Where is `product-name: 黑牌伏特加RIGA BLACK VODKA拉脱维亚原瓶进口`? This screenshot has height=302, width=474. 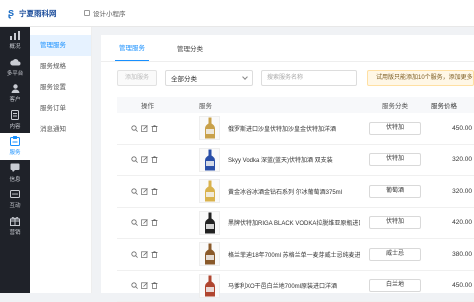 product-name: 黑牌伏特加RIGA BLACK VODKA拉脱维亚原瓶进口 is located at coordinates (294, 222).